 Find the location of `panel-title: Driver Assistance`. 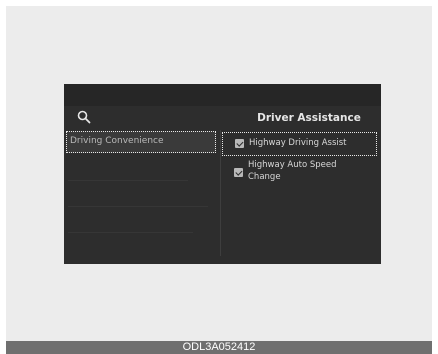

panel-title: Driver Assistance is located at coordinates (309, 118).